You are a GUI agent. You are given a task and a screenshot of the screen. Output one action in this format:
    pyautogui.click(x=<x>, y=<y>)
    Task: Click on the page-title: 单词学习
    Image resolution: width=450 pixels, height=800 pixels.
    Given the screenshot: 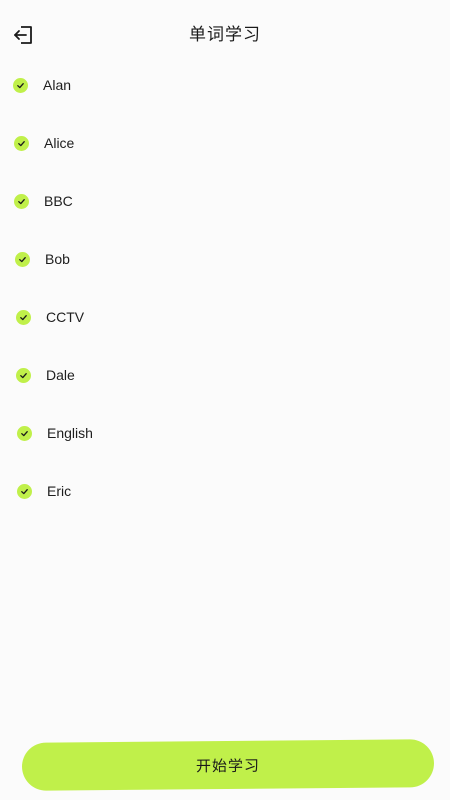 What is the action you would take?
    pyautogui.click(x=225, y=35)
    